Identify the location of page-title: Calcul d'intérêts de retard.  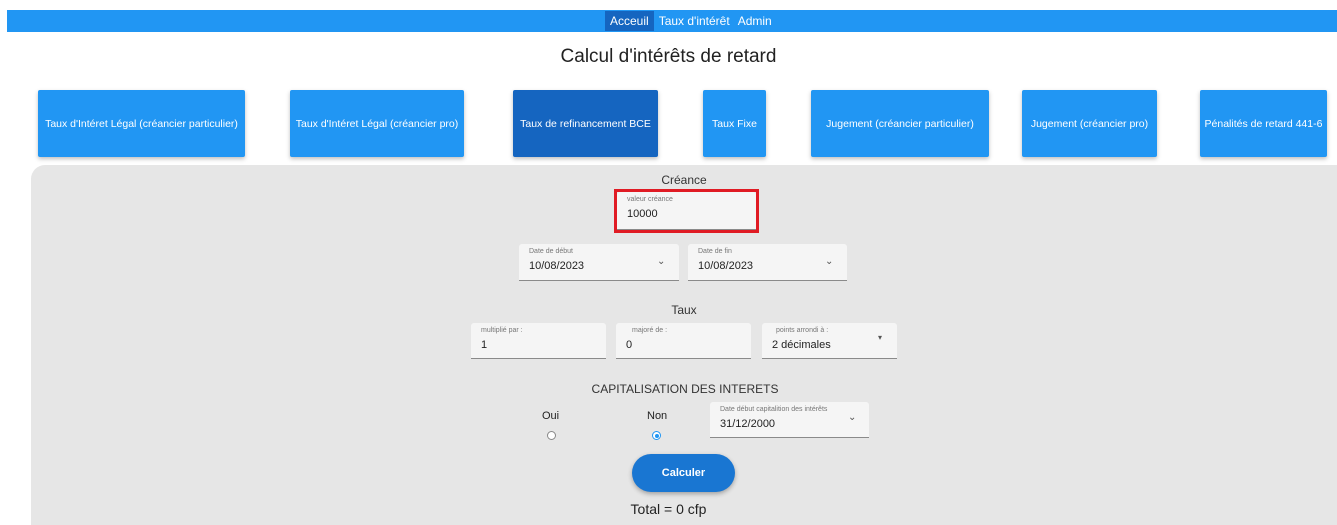
(668, 56).